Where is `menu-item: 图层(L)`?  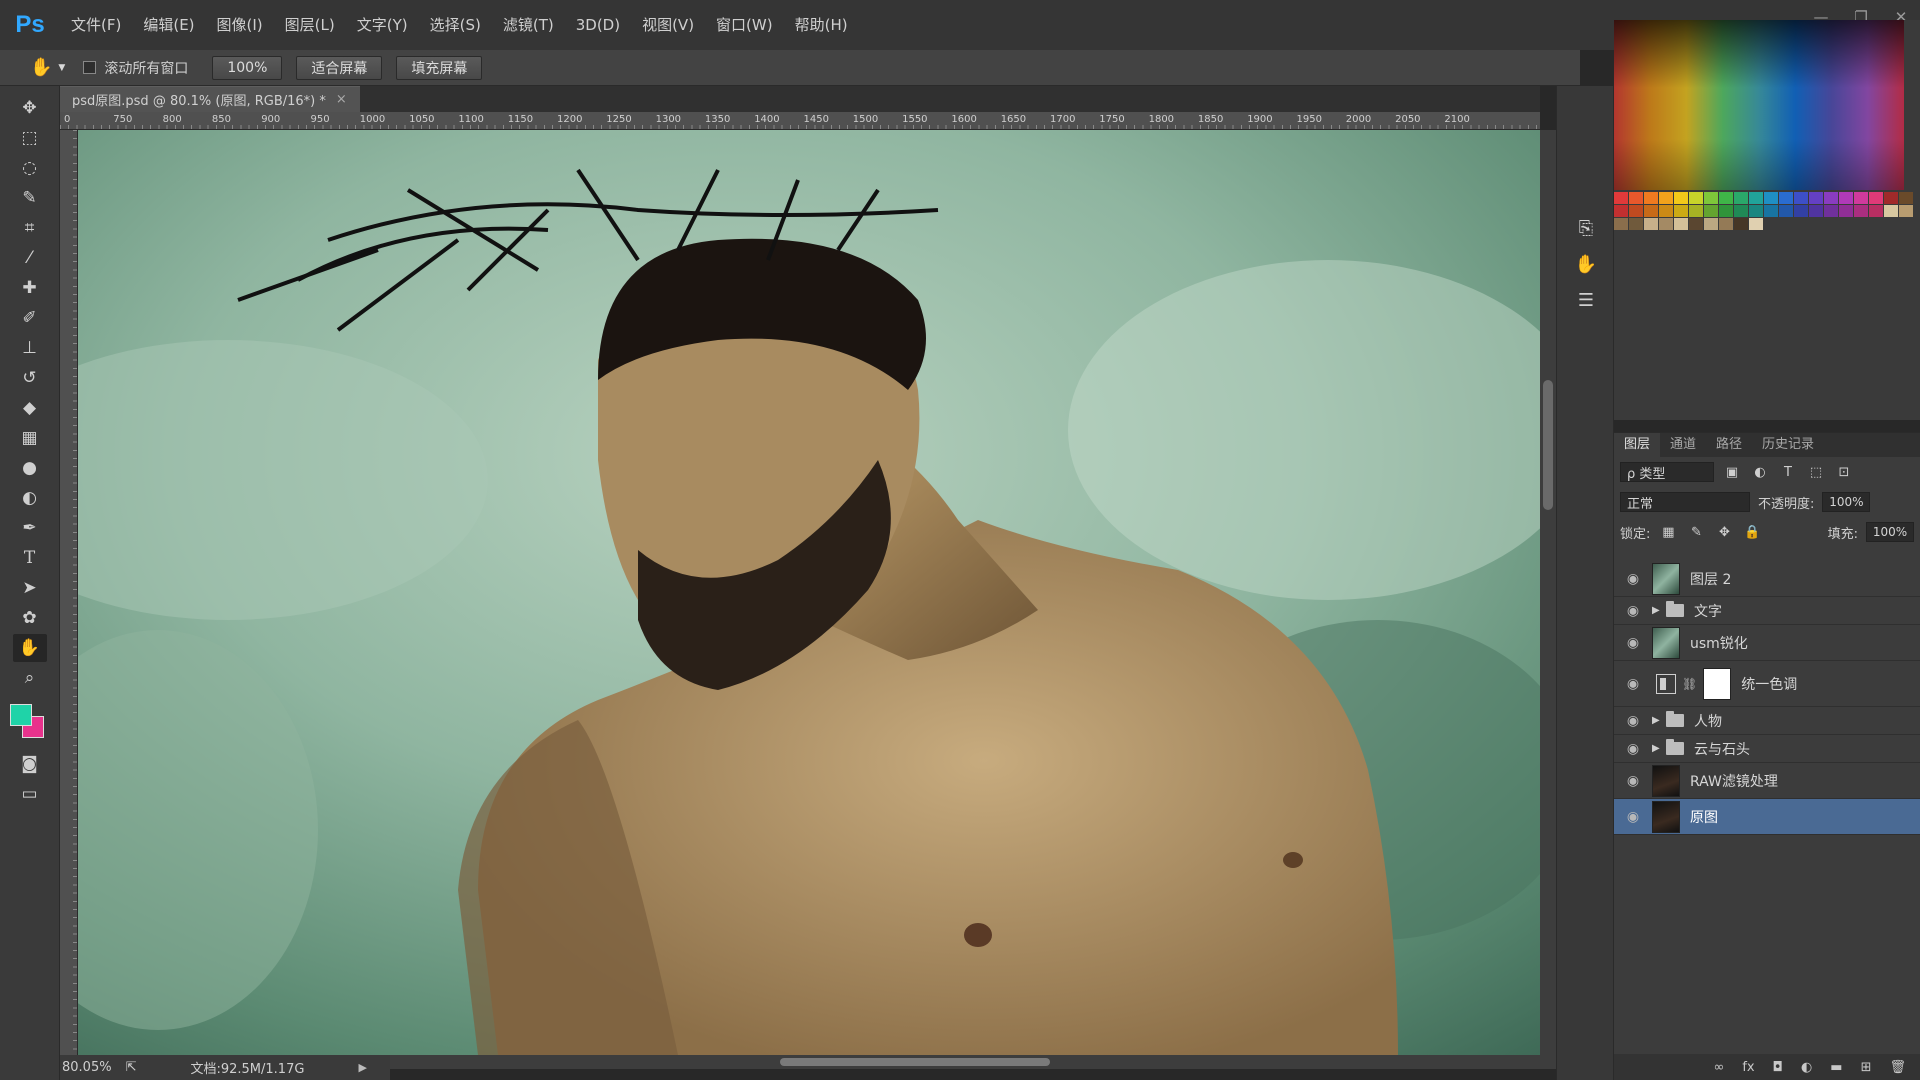
menu-item: 图层(L) is located at coordinates (310, 25).